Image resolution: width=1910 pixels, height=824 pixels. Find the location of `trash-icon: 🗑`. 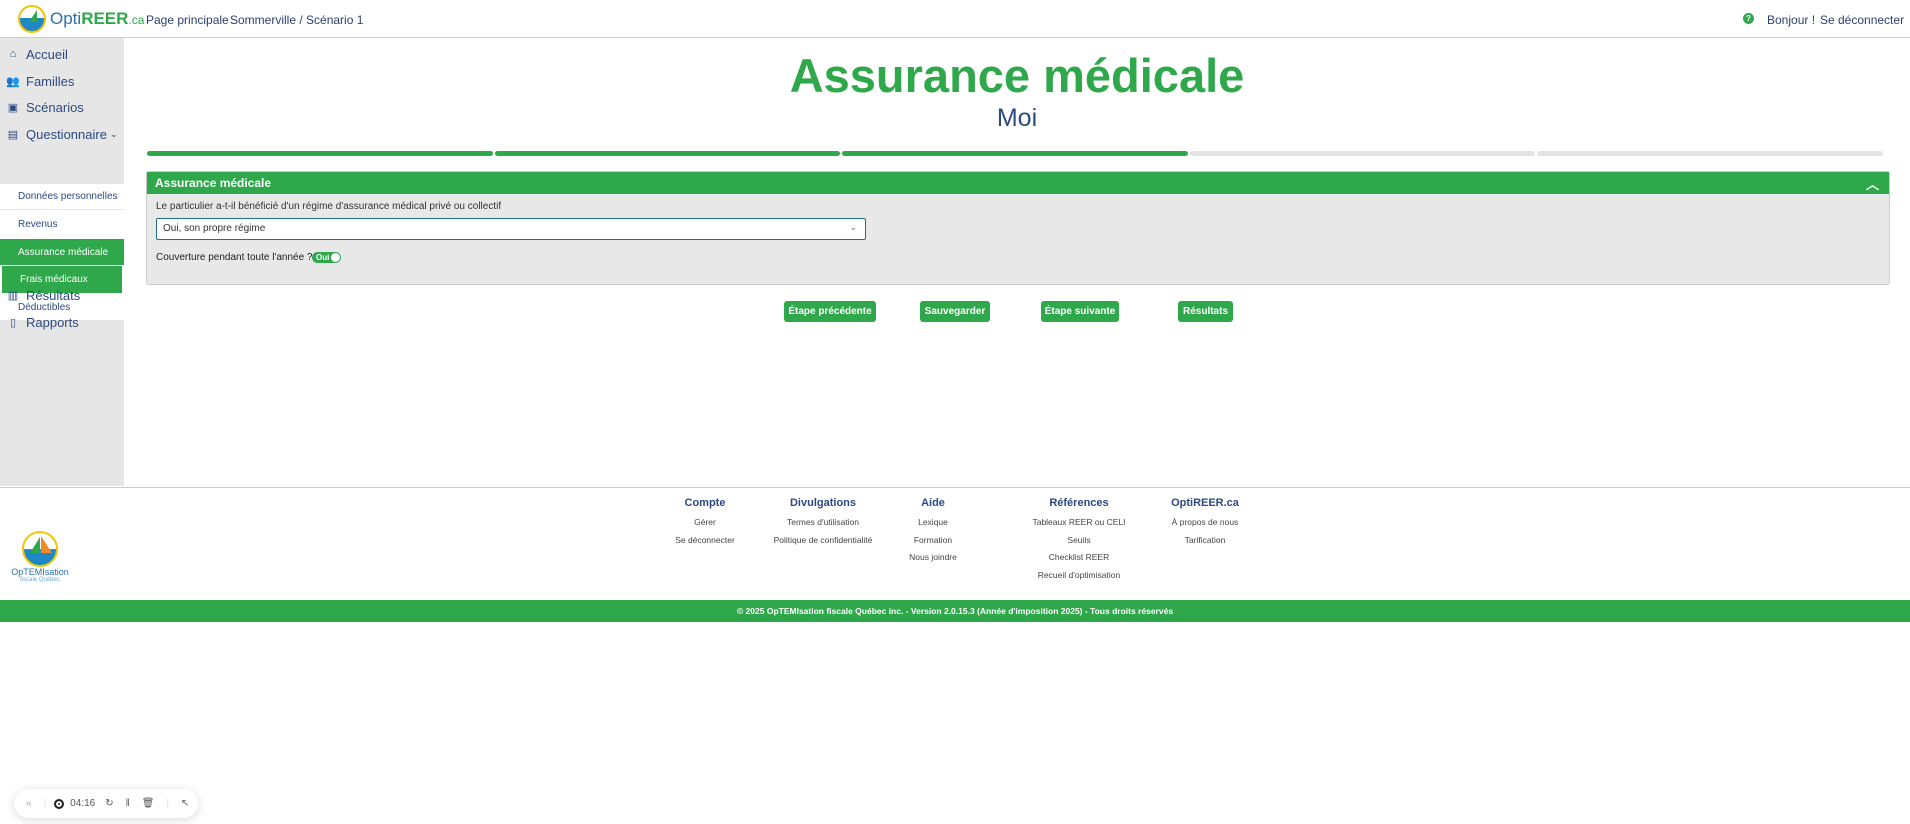

trash-icon: 🗑 is located at coordinates (148, 803).